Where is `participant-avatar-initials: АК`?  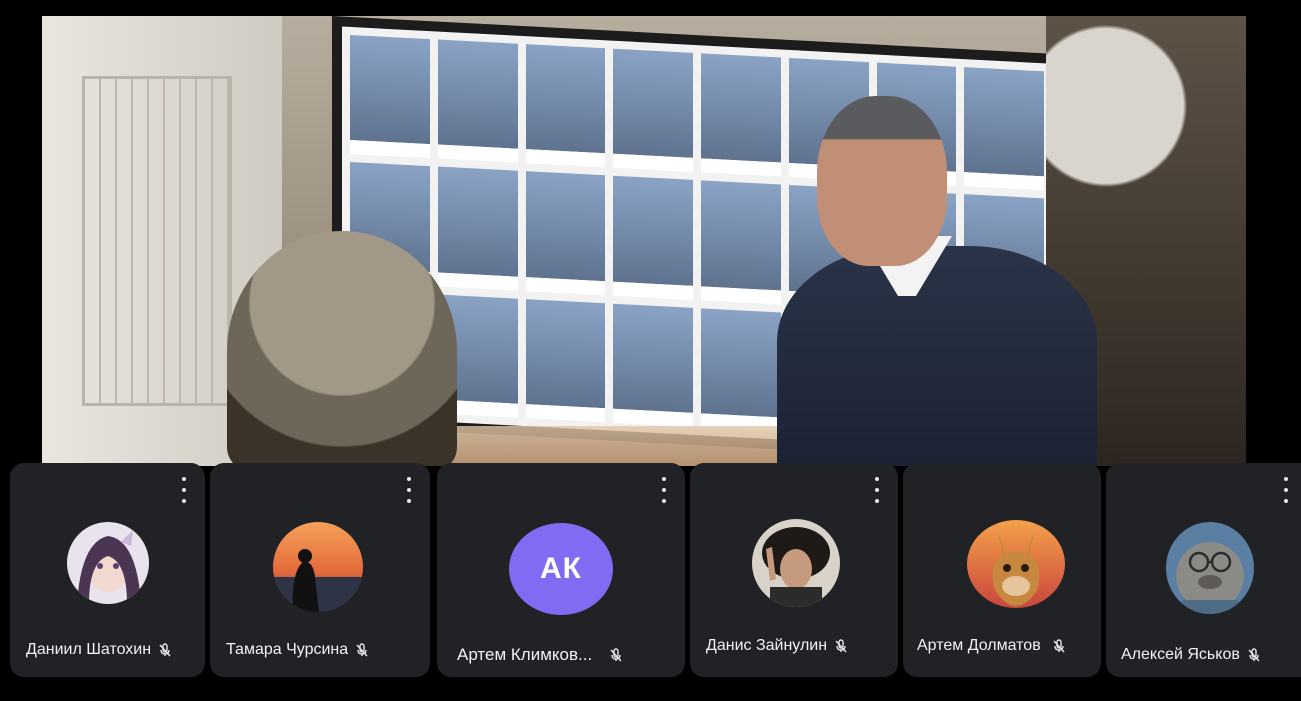
participant-avatar-initials: АК is located at coordinates (561, 569).